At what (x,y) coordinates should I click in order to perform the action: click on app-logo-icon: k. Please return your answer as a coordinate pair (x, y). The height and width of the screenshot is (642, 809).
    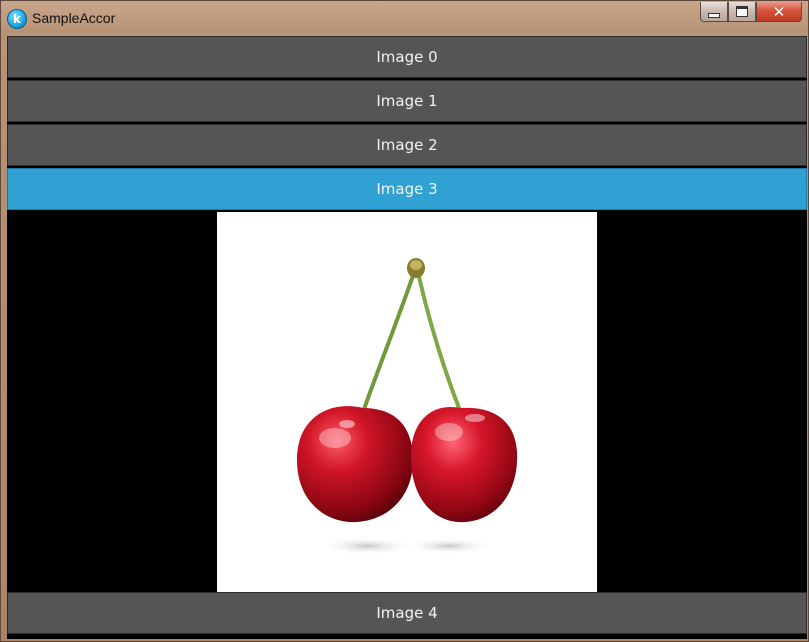
    Looking at the image, I should click on (17, 19).